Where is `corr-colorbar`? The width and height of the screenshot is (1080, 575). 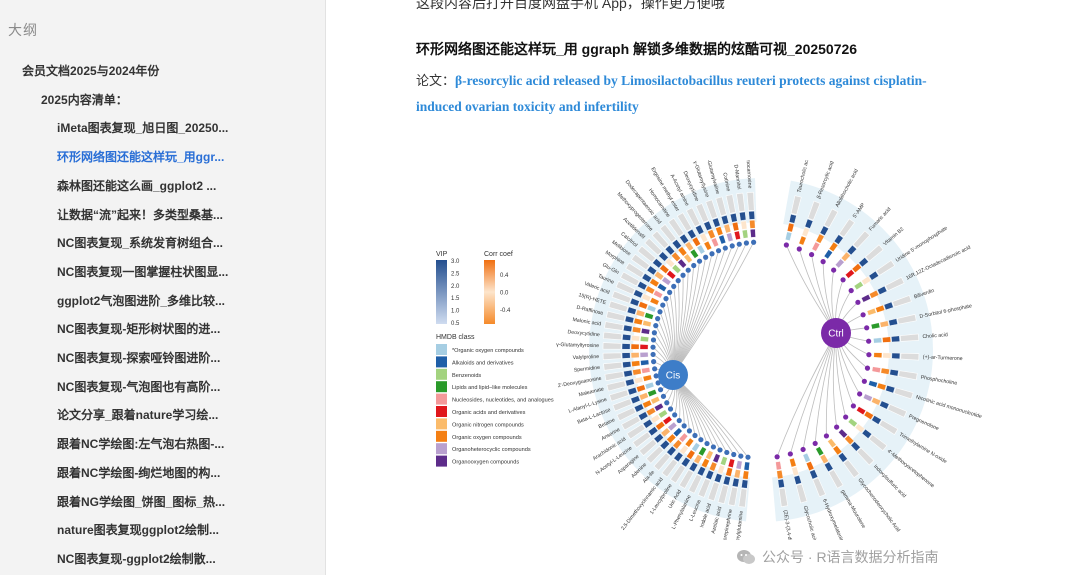 corr-colorbar is located at coordinates (489, 292).